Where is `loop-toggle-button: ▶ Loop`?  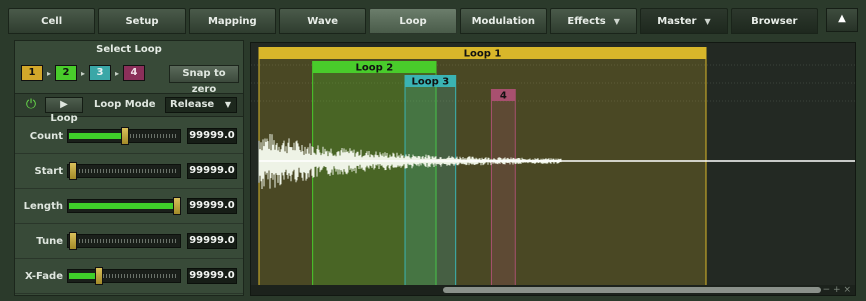
loop-toggle-button: ▶ Loop is located at coordinates (64, 110).